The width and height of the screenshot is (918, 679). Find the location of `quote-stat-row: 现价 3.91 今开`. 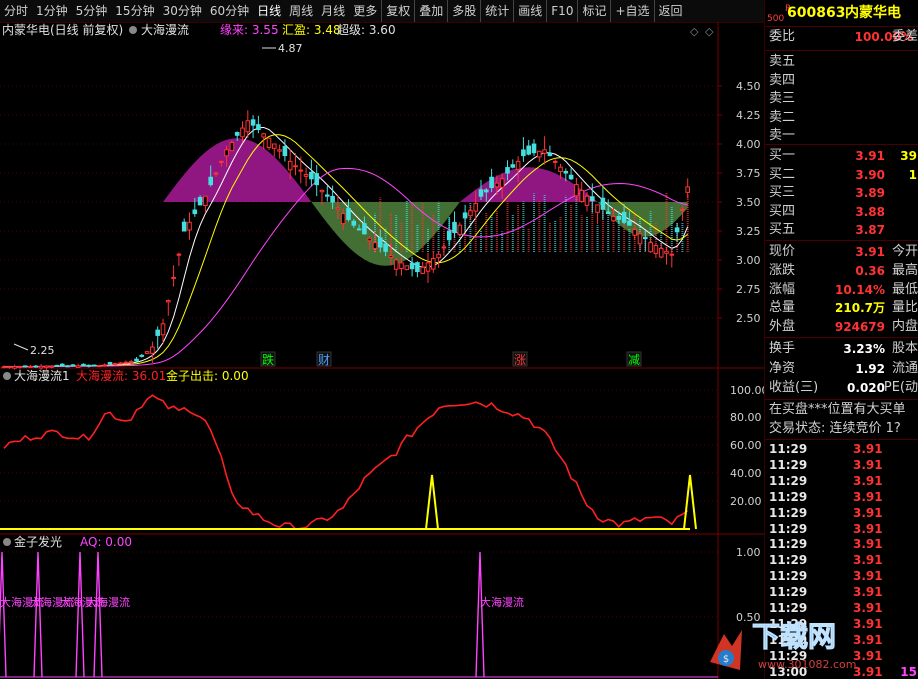

quote-stat-row: 现价 3.91 今开 is located at coordinates (841, 252).